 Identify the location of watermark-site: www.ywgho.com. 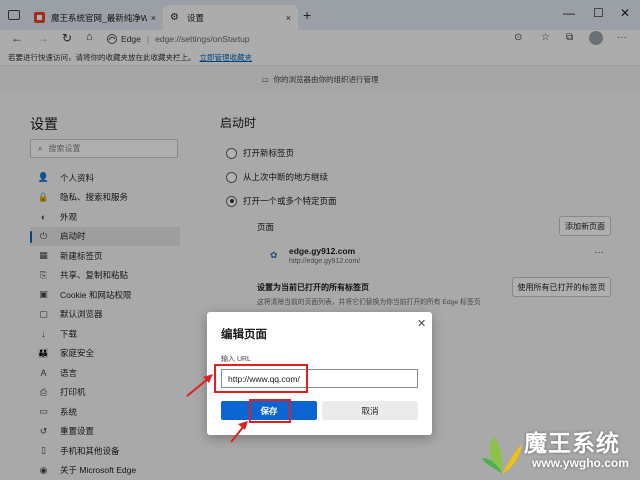
(580, 463).